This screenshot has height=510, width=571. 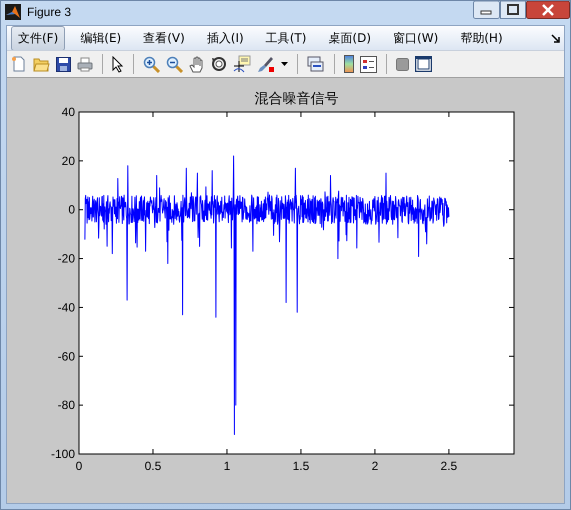 What do you see at coordinates (486, 10) in the screenshot?
I see `minimize-button` at bounding box center [486, 10].